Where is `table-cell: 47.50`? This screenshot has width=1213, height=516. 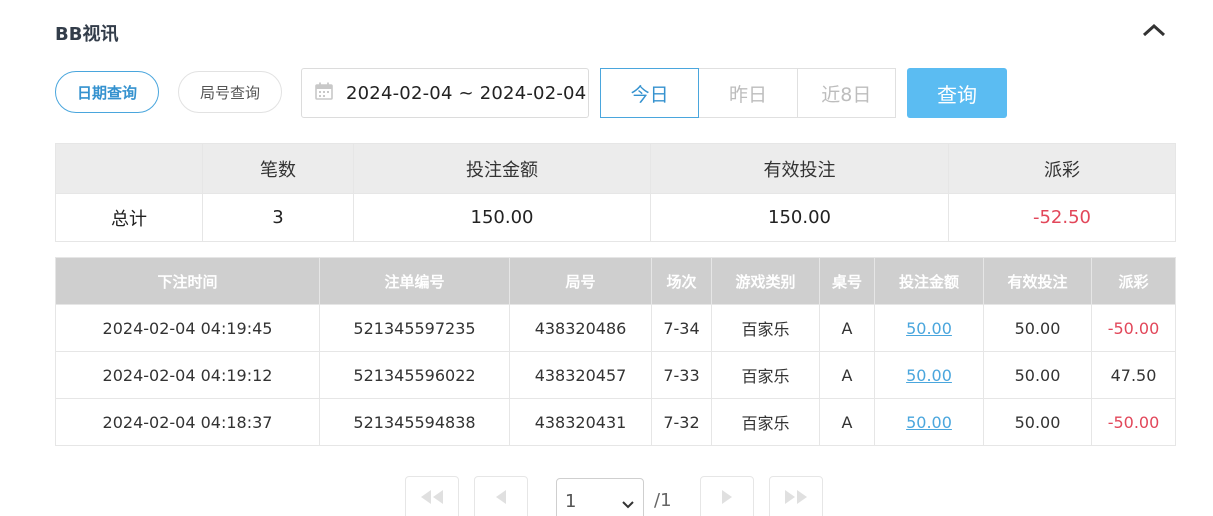
table-cell: 47.50 is located at coordinates (1133, 375).